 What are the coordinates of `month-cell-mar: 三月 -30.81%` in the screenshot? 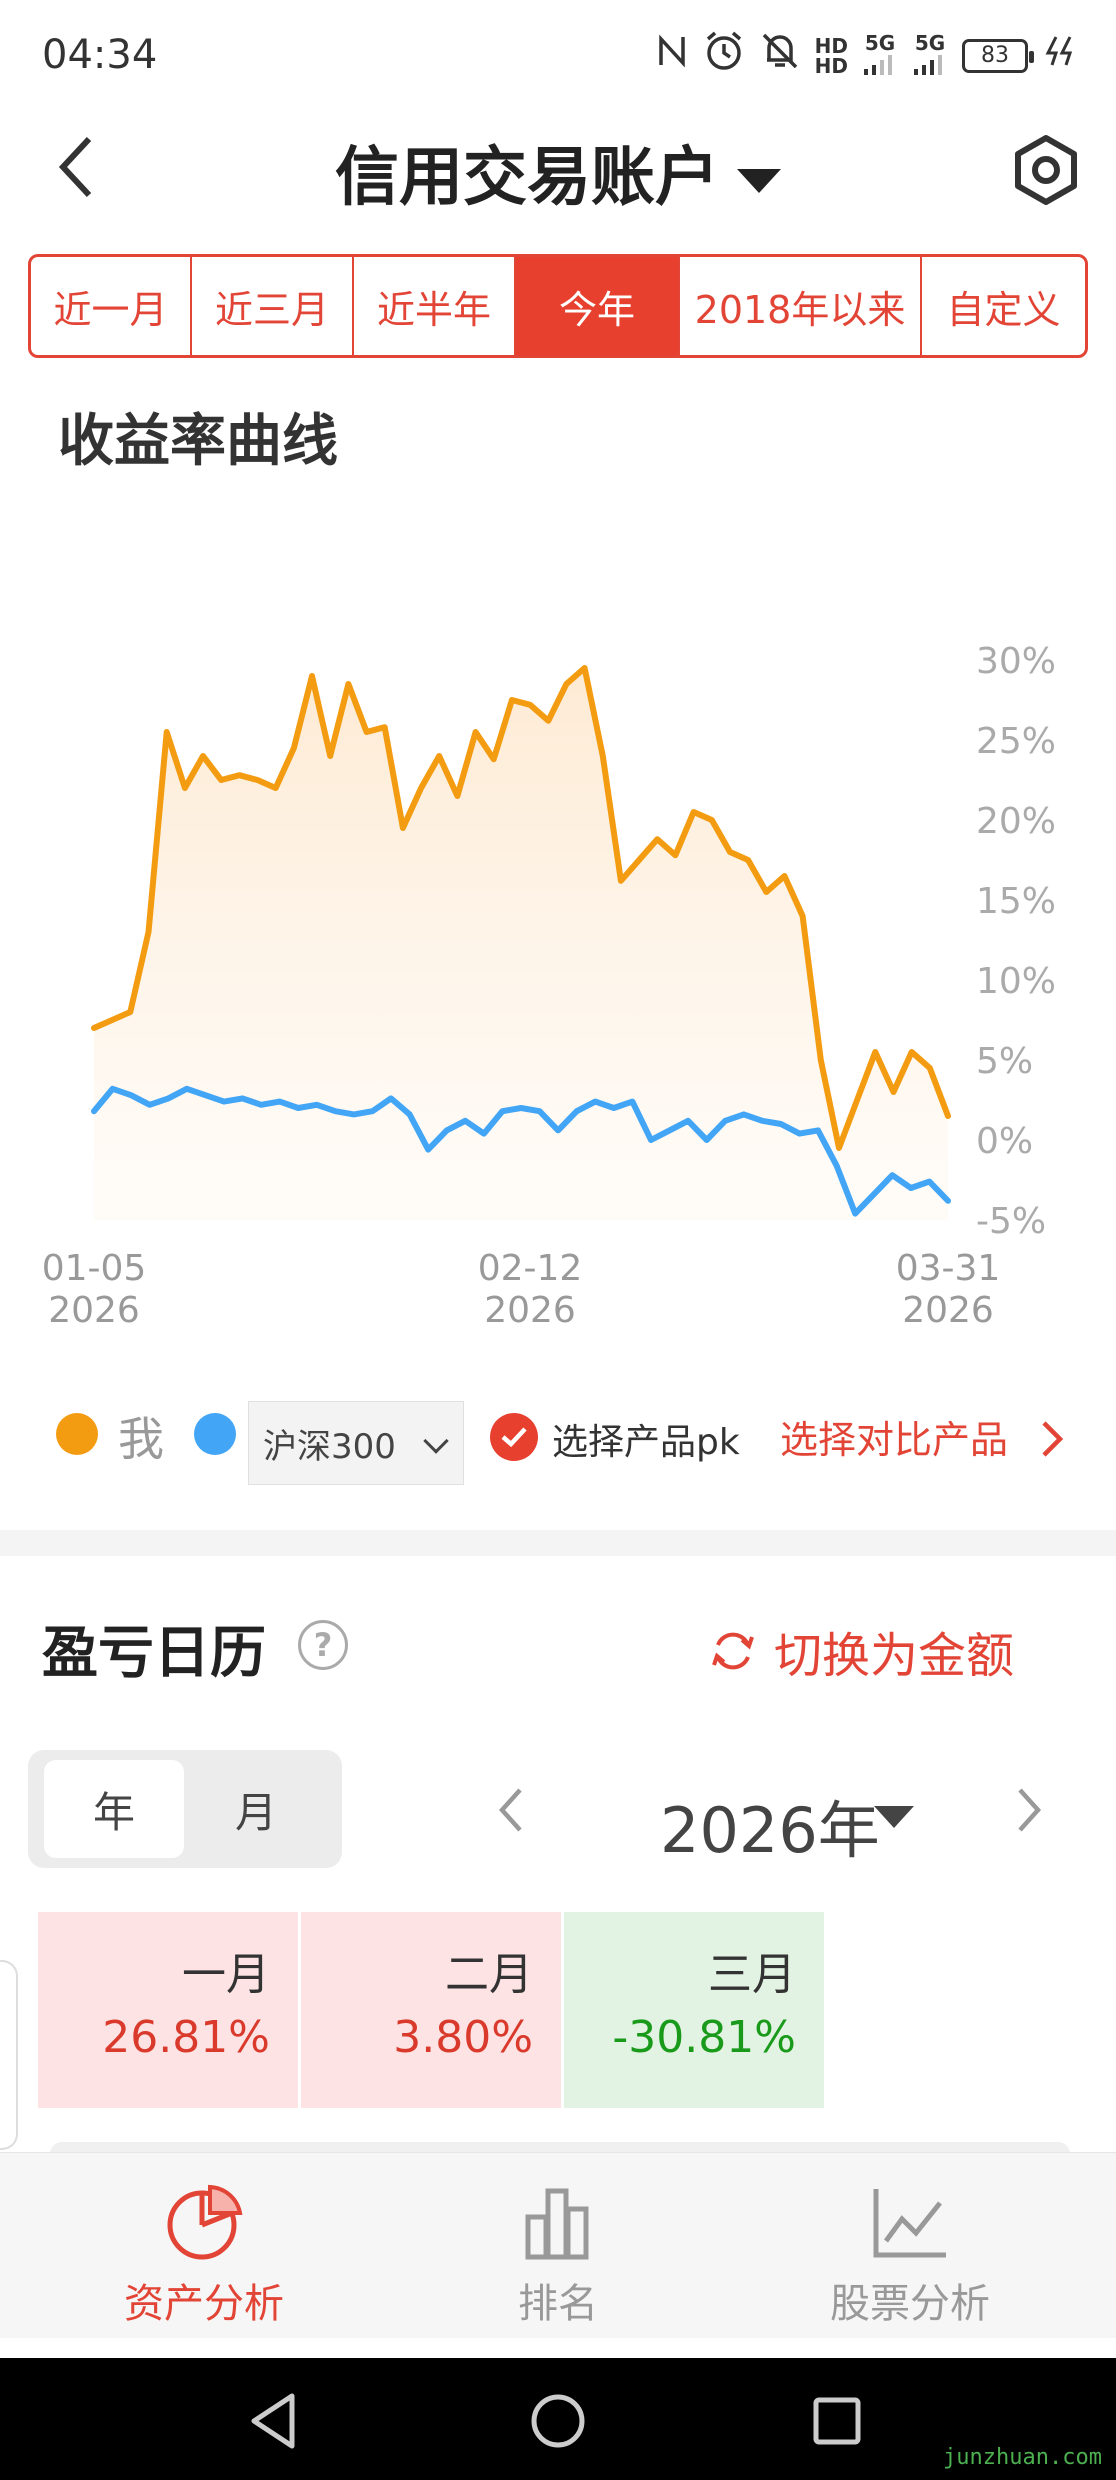 It's located at (694, 2010).